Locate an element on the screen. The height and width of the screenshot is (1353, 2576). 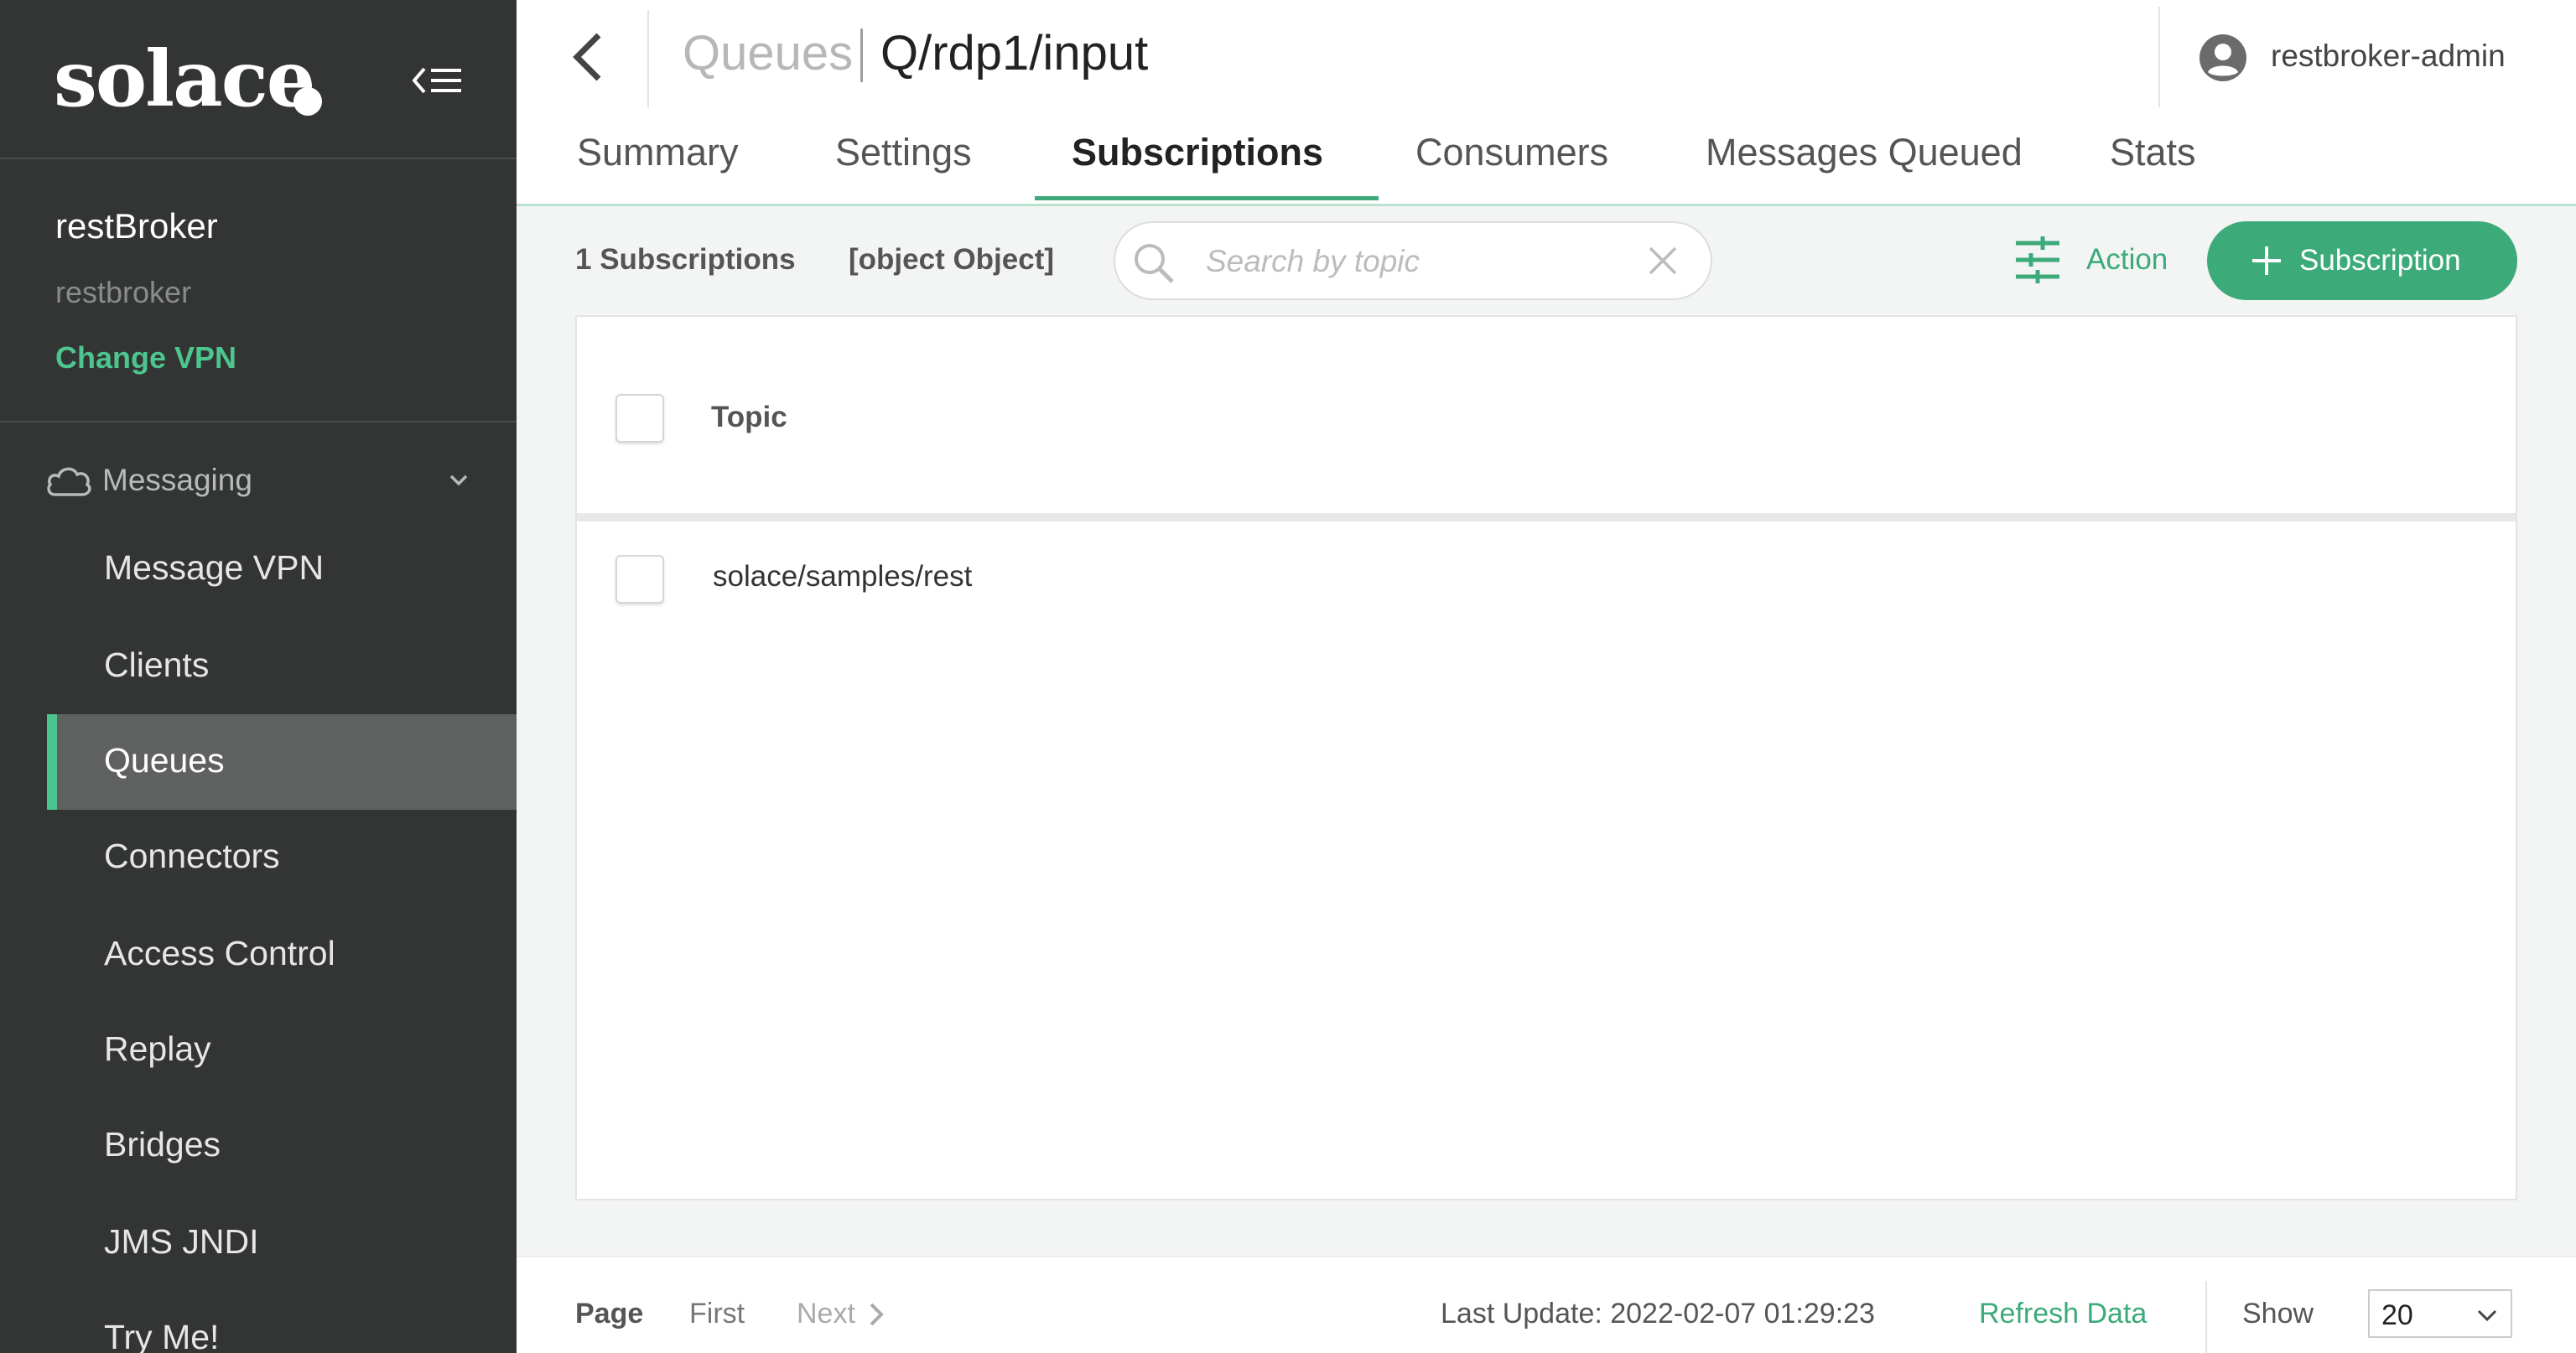
action-button: Action is located at coordinates (2096, 260).